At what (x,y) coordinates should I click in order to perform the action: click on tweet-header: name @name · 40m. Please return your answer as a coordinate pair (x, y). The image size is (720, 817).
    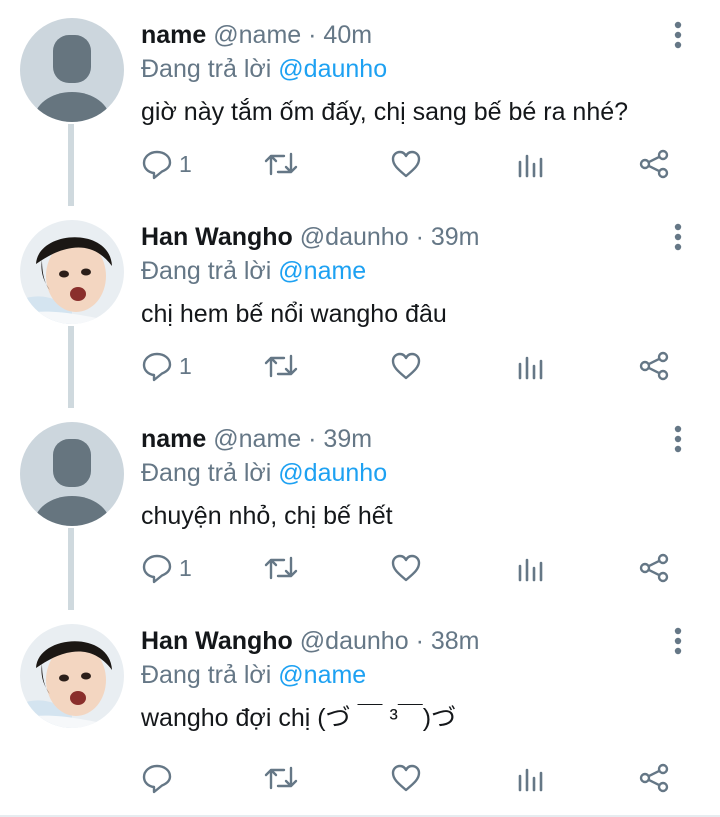
    Looking at the image, I should click on (256, 35).